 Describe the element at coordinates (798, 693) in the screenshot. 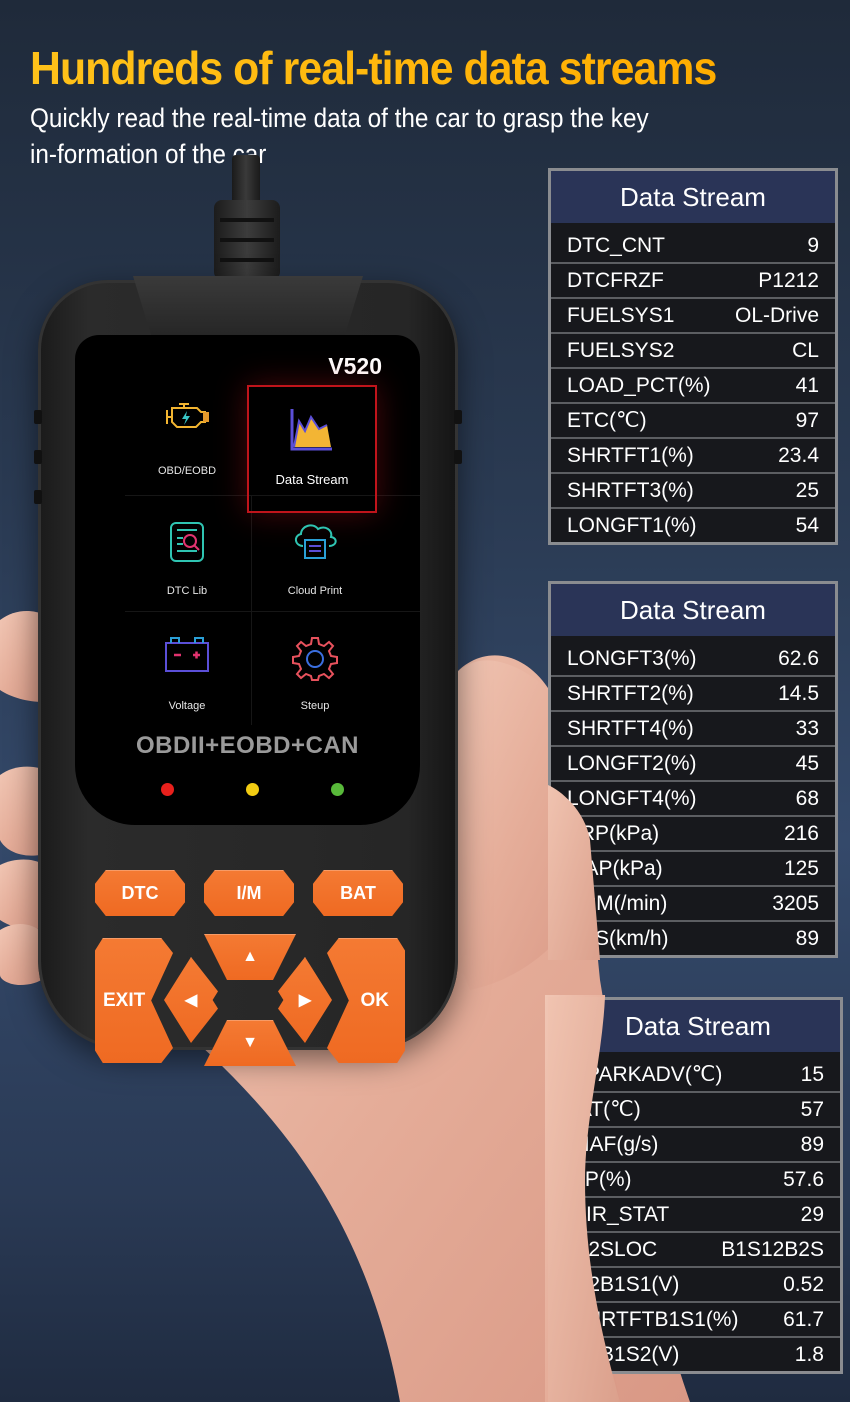

I see `parameter-value: 14.5` at that location.